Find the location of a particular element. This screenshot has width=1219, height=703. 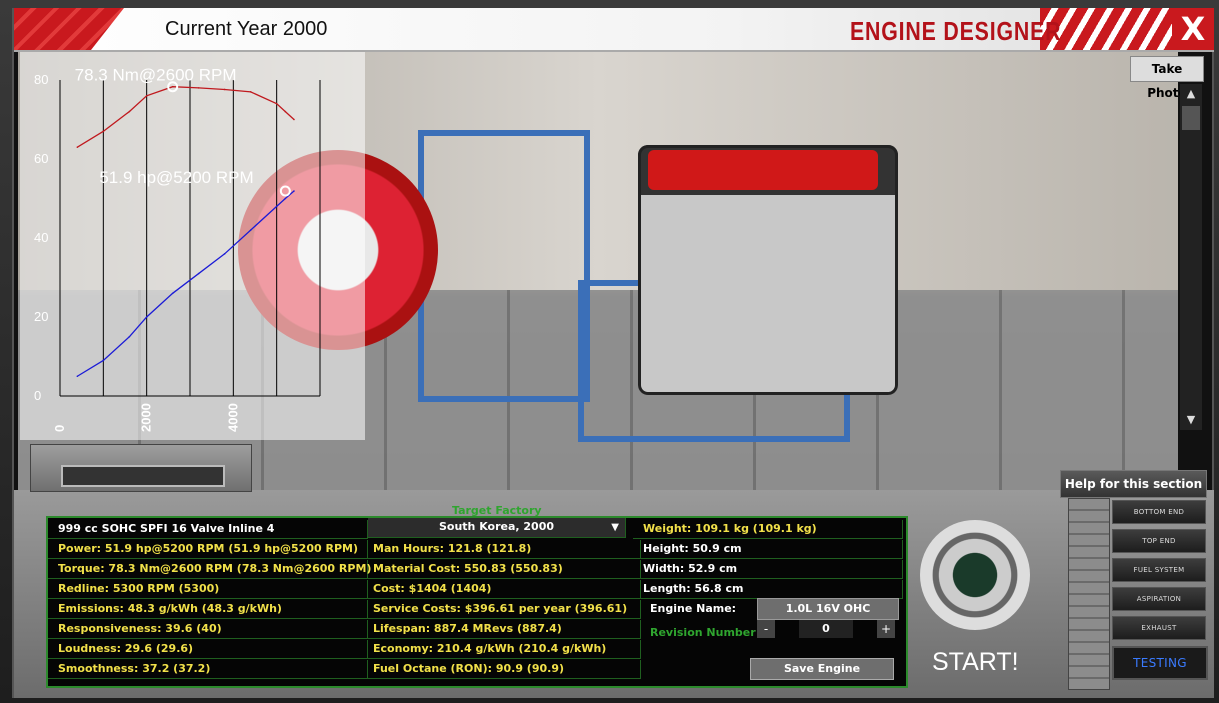

page-title: ENGINE DESIGNER is located at coordinates (956, 31).